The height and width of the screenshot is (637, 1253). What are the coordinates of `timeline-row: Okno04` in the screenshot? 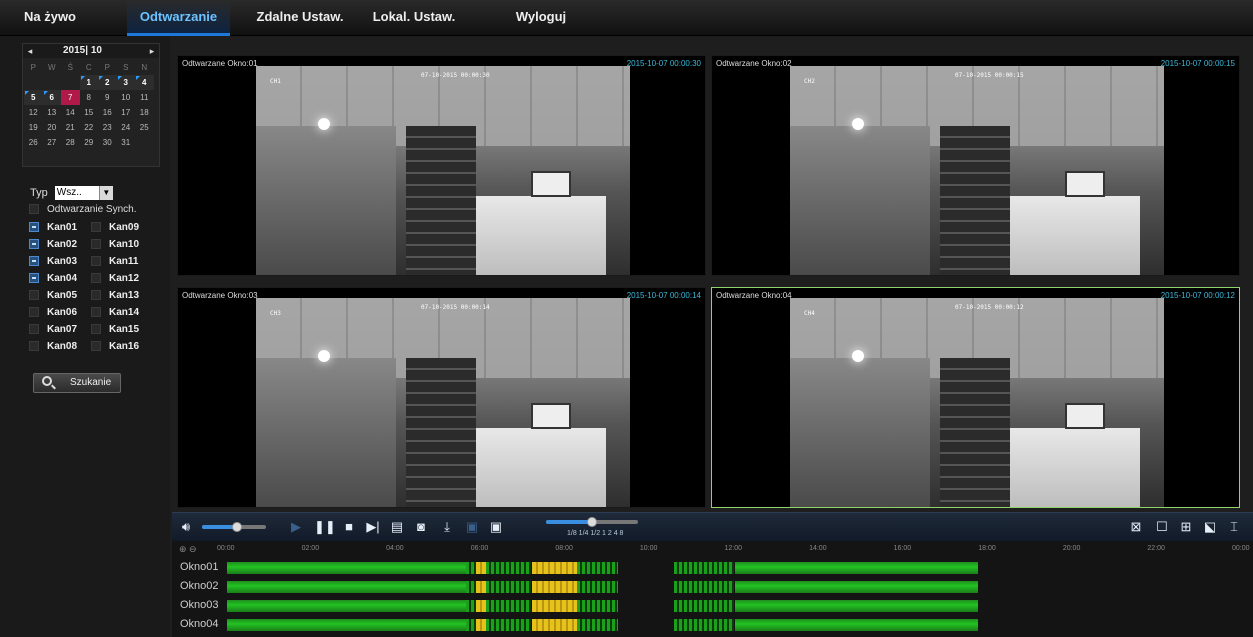 It's located at (712, 625).